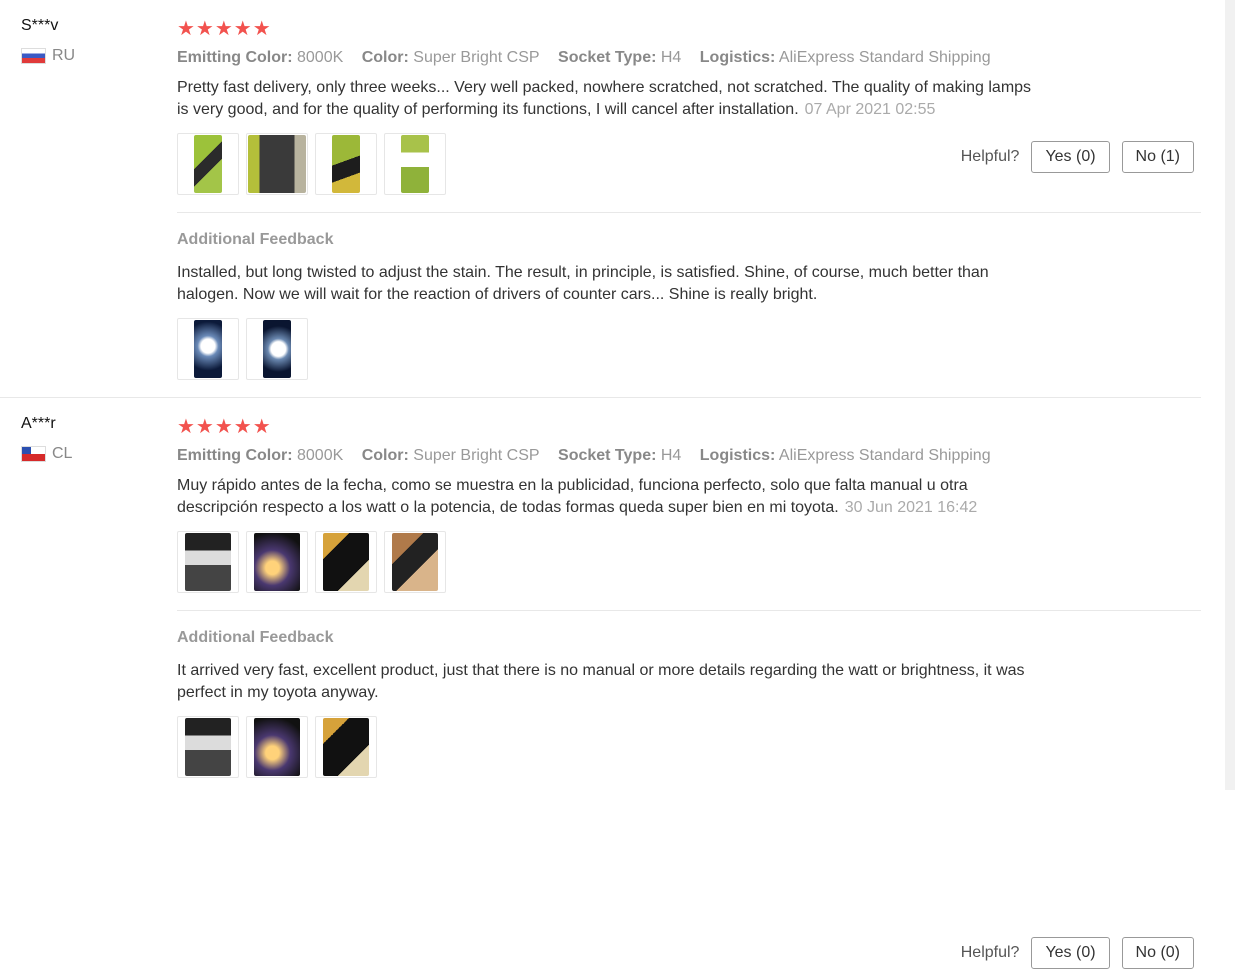 The height and width of the screenshot is (969, 1235). I want to click on scrollbar, so click(1230, 395).